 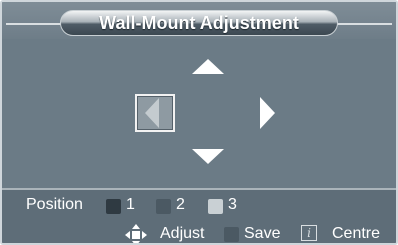 What do you see at coordinates (267, 113) in the screenshot?
I see `arrow-right-button` at bounding box center [267, 113].